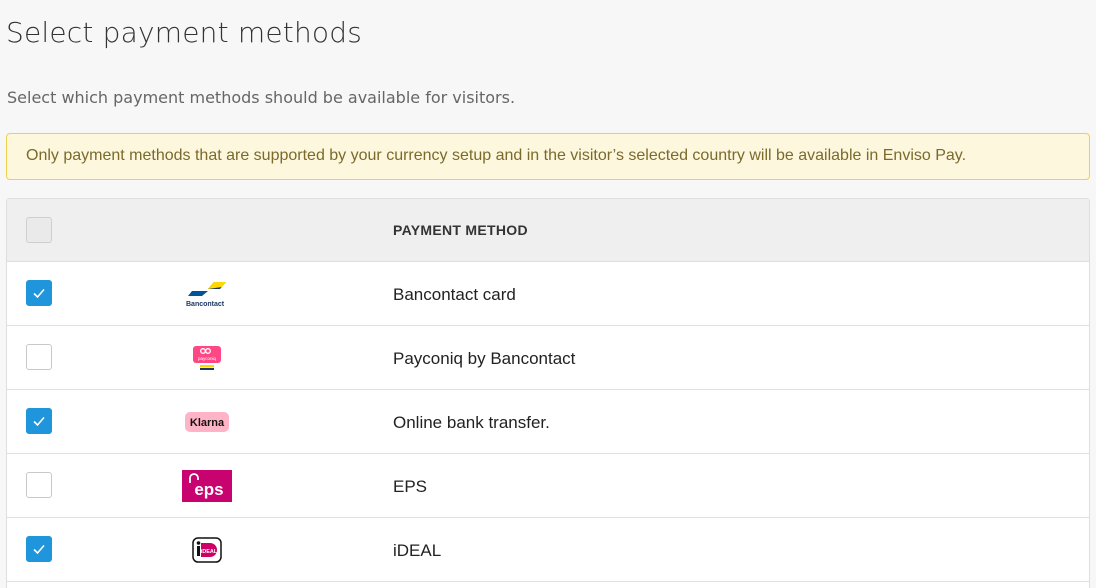  Describe the element at coordinates (208, 489) in the screenshot. I see `svg-text: eps` at that location.